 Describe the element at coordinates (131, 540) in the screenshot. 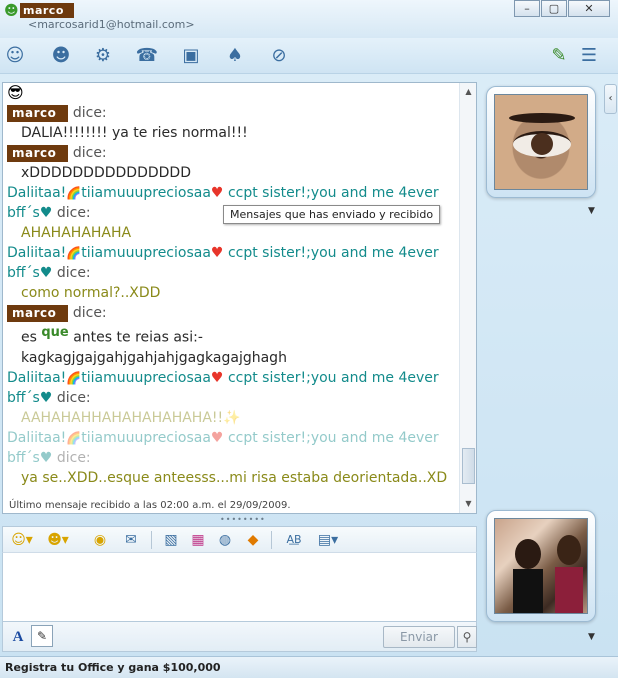

I see `voice-clip-icon: ✉` at that location.